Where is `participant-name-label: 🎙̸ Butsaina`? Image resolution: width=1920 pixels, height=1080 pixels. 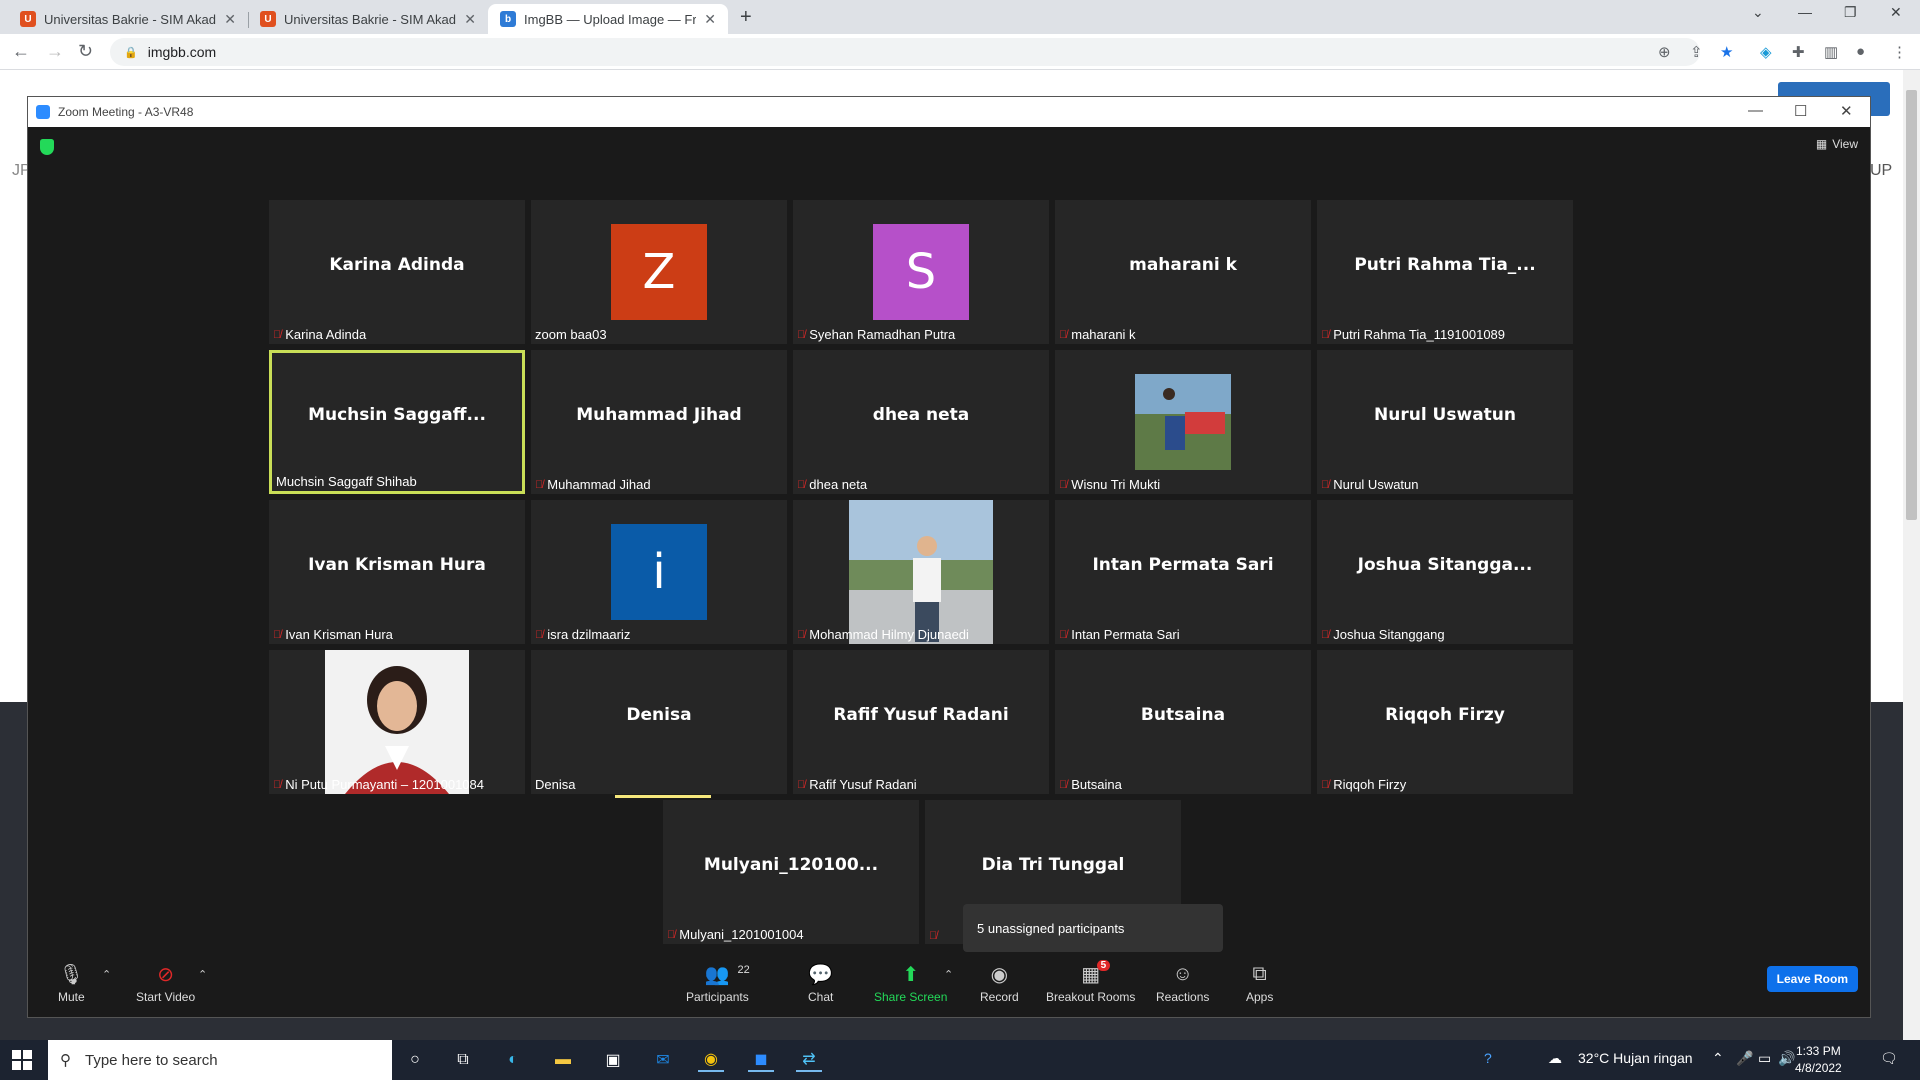
participant-name-label: 🎙̸ Butsaina is located at coordinates (1090, 784).